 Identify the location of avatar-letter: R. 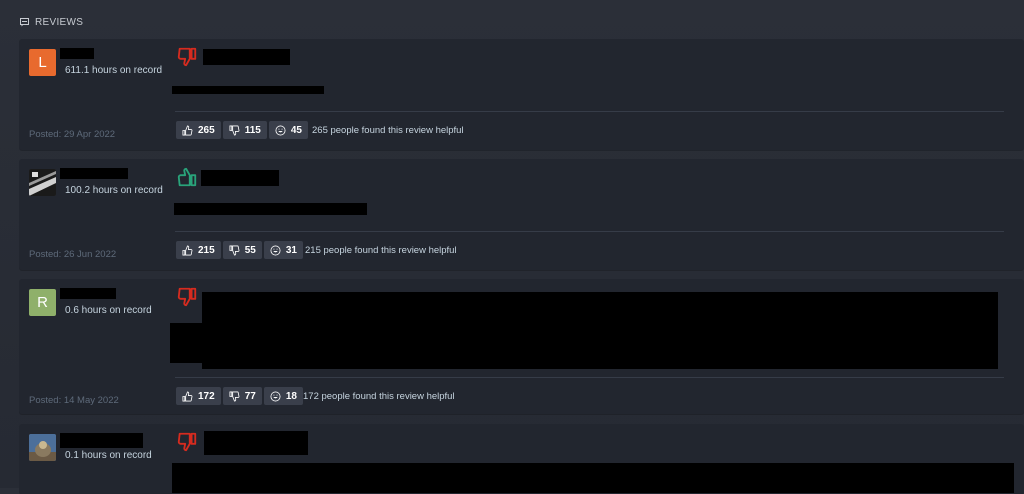
(42, 302).